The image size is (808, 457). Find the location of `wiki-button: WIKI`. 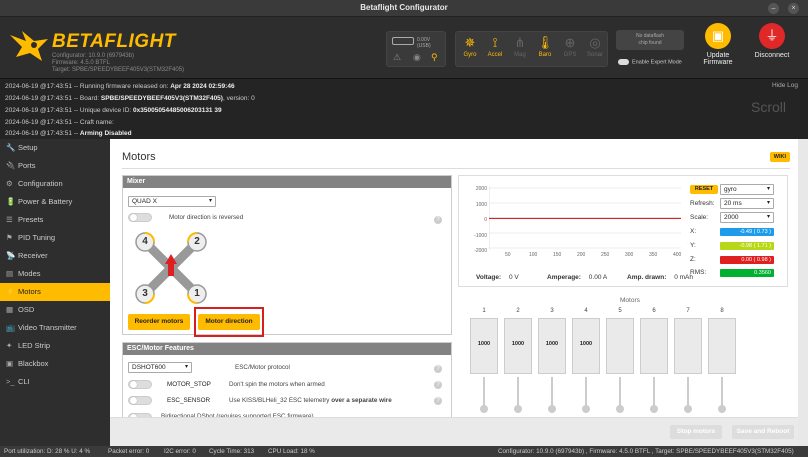

wiki-button: WIKI is located at coordinates (779, 157).